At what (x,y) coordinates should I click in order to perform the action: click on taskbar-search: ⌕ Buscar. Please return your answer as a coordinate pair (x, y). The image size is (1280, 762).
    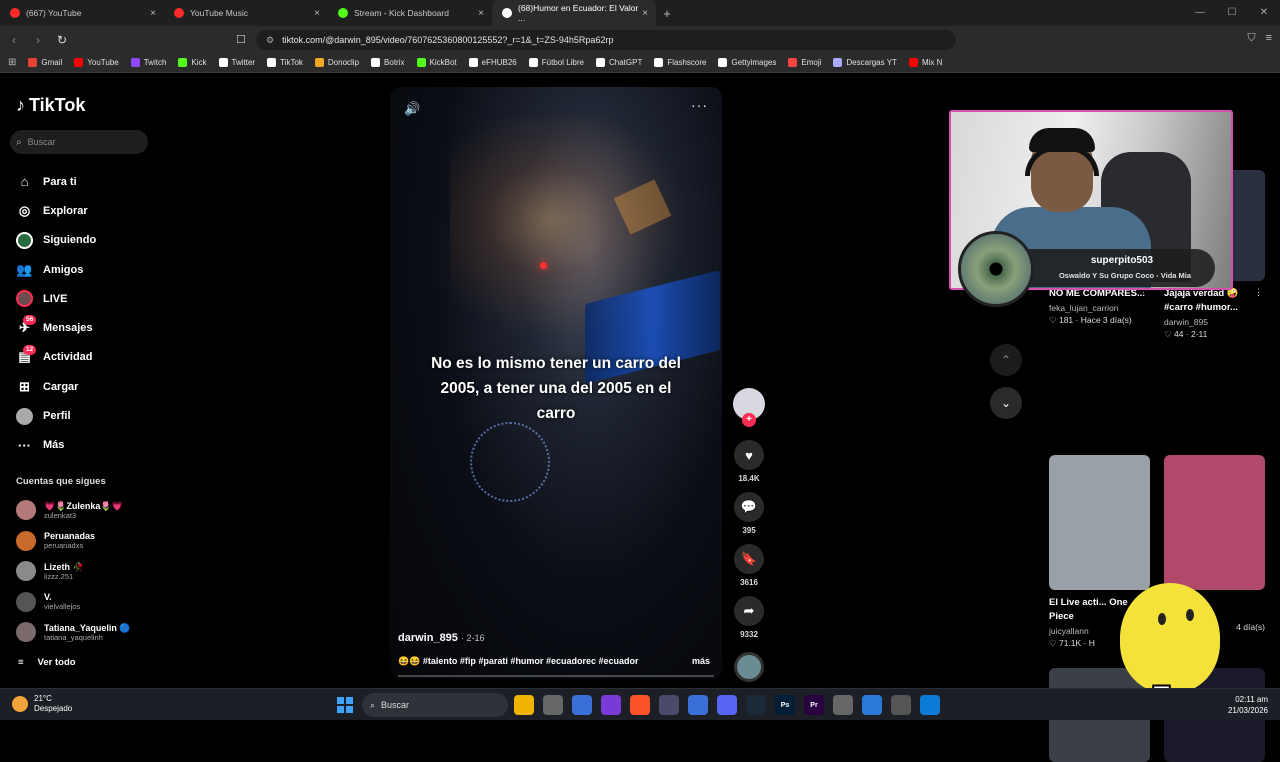
    Looking at the image, I should click on (435, 705).